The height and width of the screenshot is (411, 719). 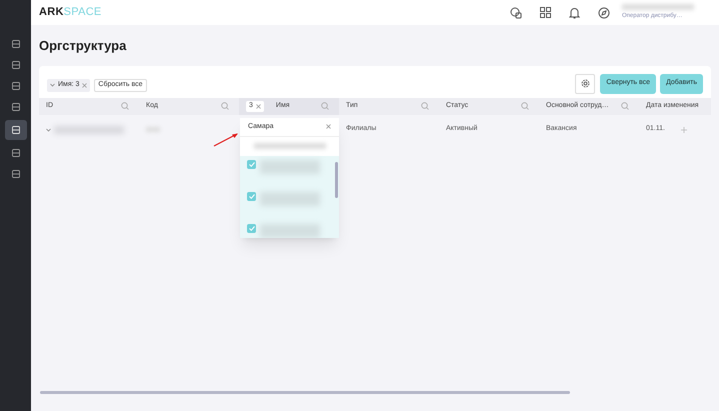 What do you see at coordinates (83, 12) in the screenshot?
I see `logo-text: SPACE` at bounding box center [83, 12].